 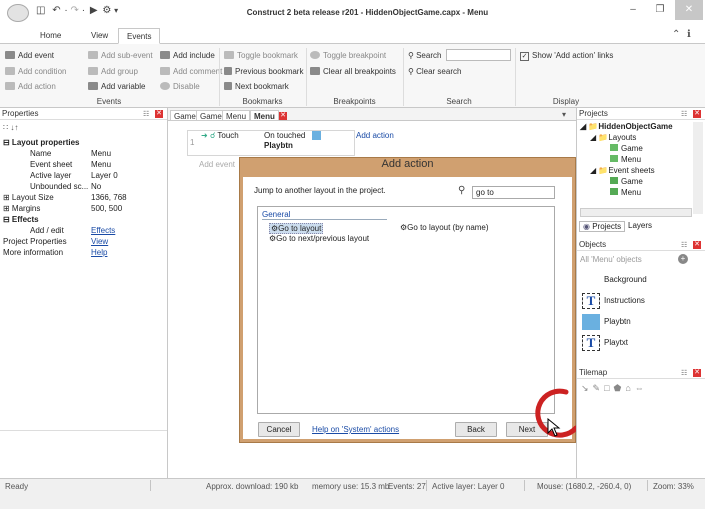 What do you see at coordinates (513, 192) in the screenshot?
I see `action-search-input: go to` at bounding box center [513, 192].